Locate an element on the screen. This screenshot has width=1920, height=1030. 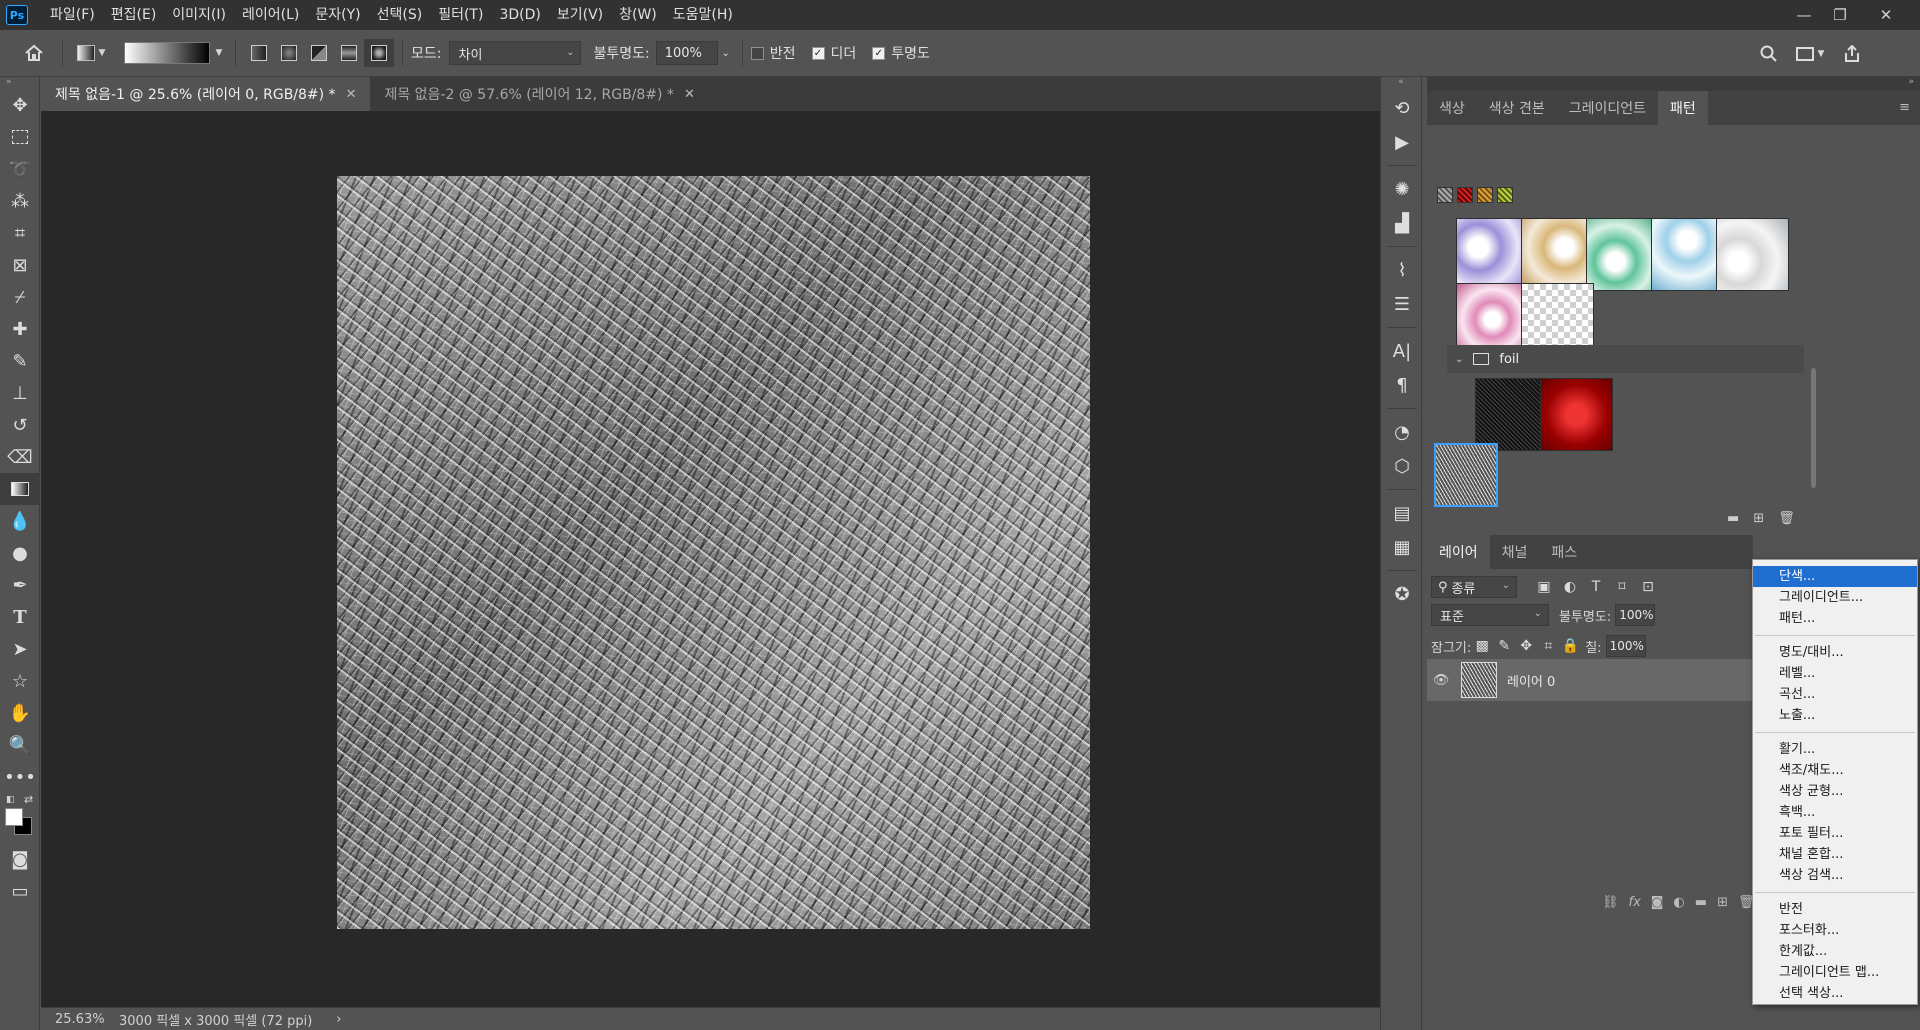
healing-brush-tool-icon: ✚ is located at coordinates (20, 329).